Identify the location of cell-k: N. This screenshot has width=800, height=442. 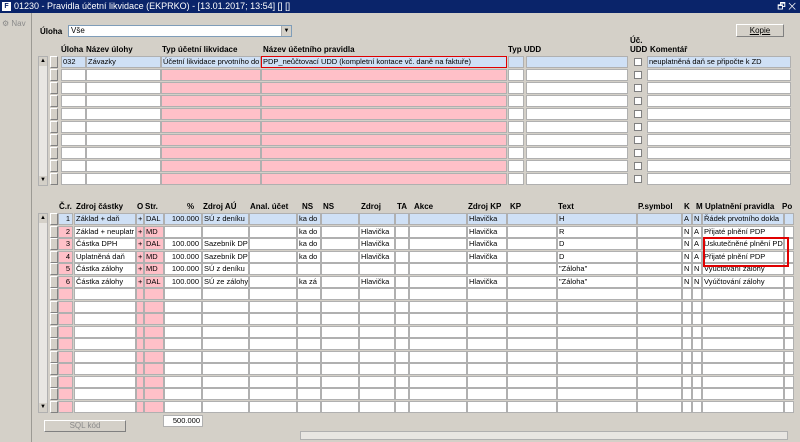
(687, 231).